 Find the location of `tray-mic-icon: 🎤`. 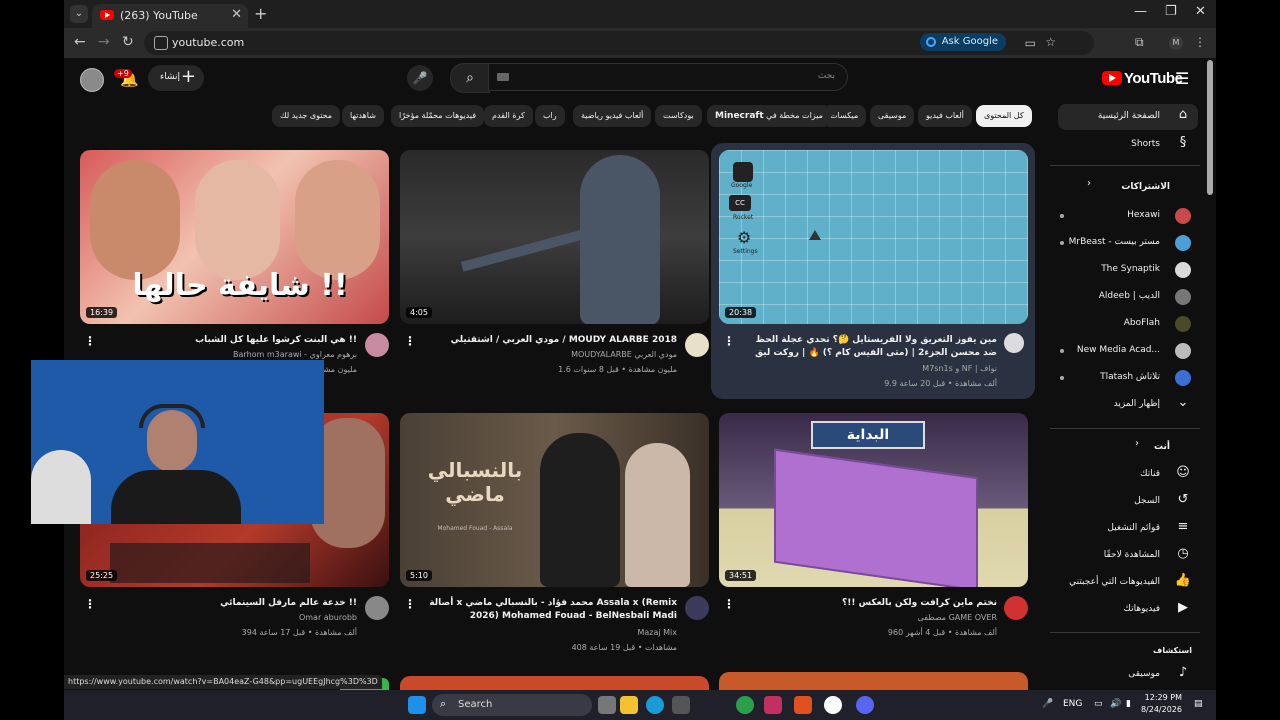

tray-mic-icon: 🎤 is located at coordinates (1047, 704).